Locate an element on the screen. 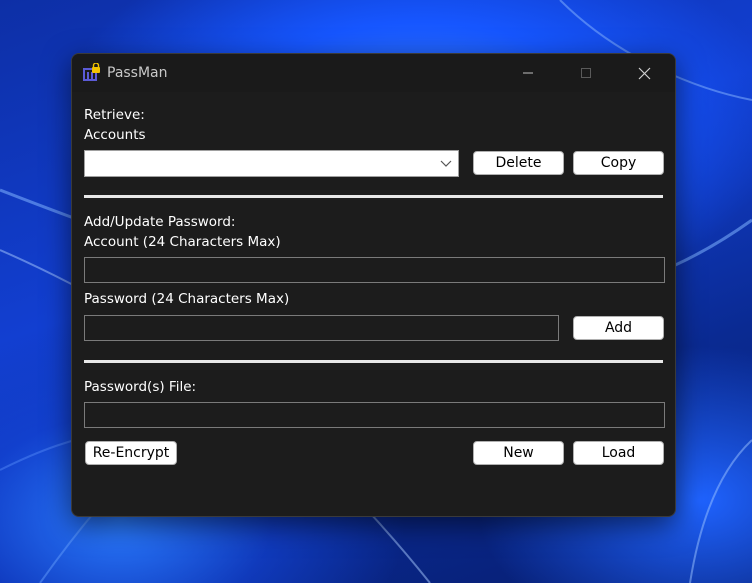 The image size is (752, 583). account-input is located at coordinates (374, 270).